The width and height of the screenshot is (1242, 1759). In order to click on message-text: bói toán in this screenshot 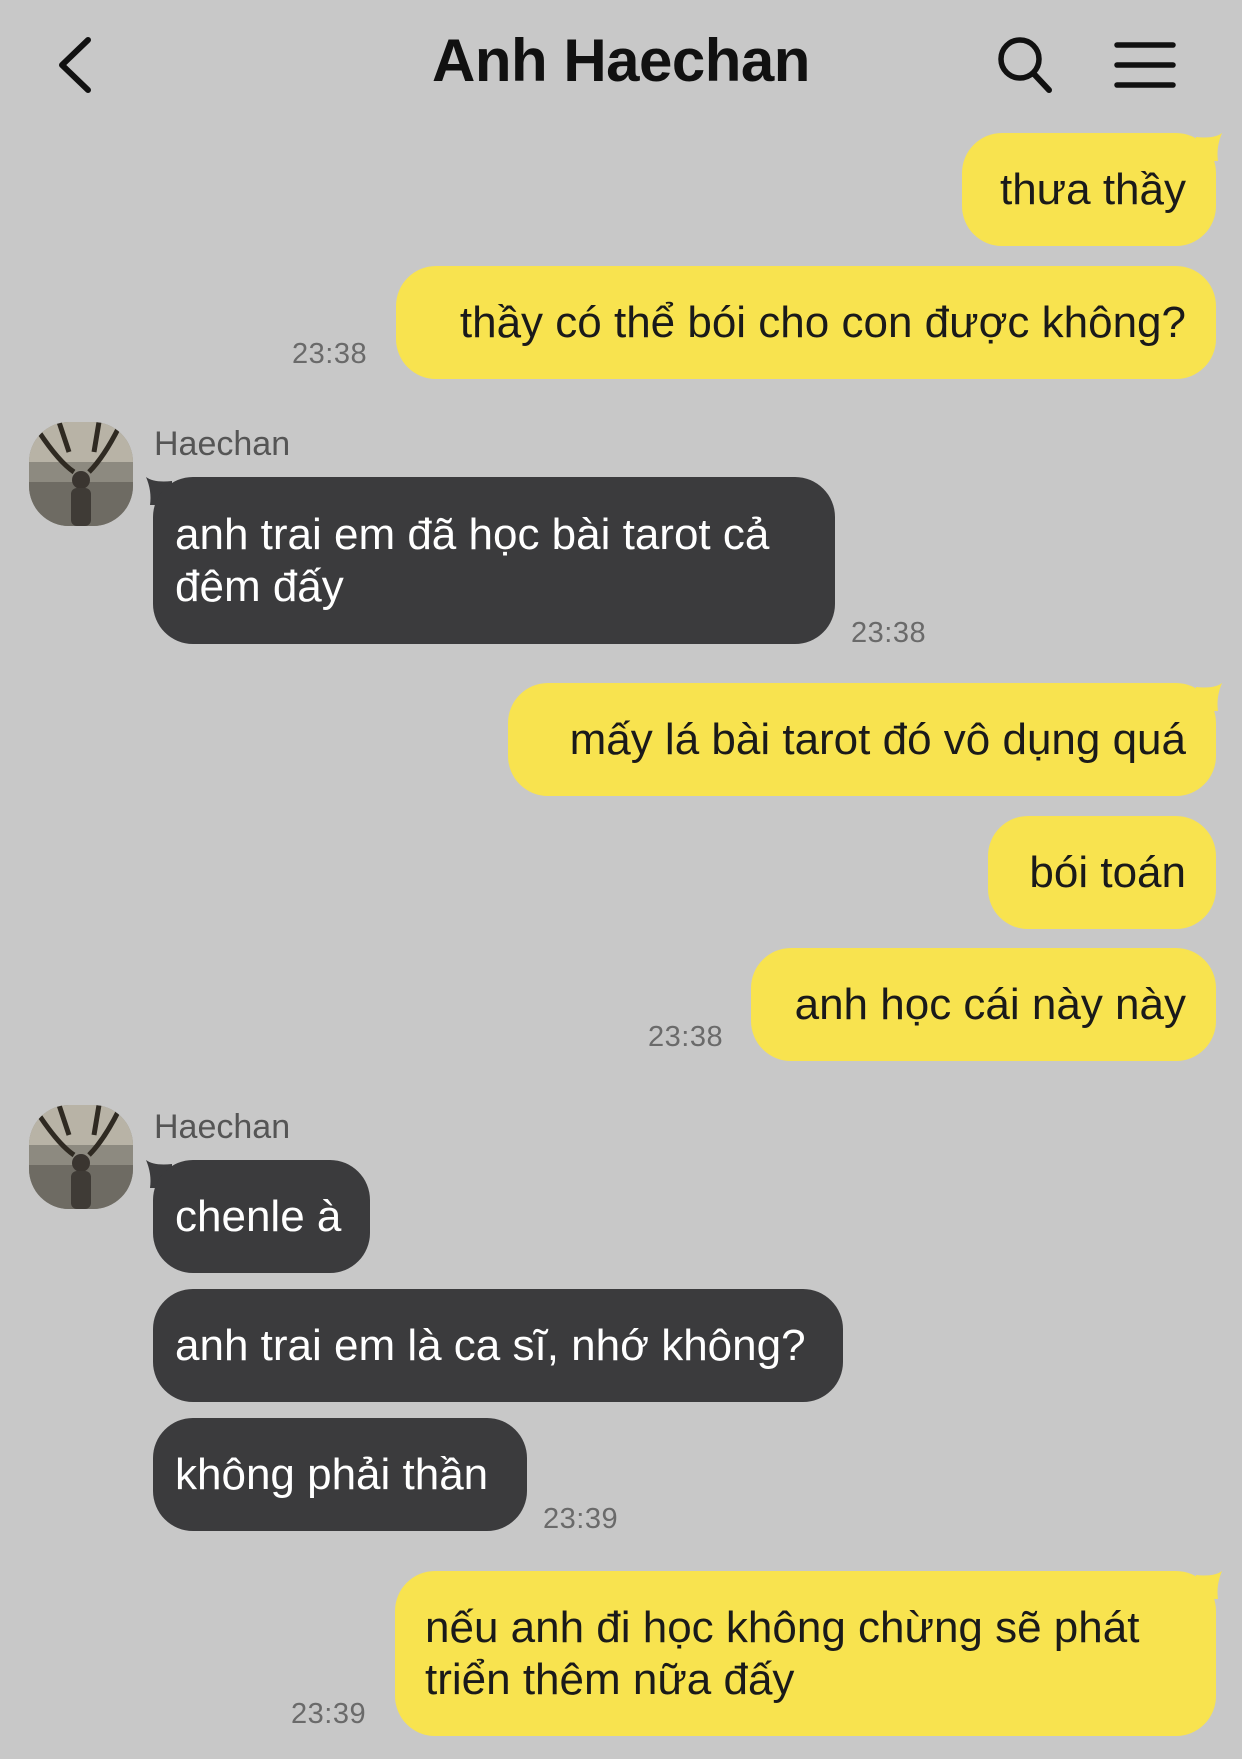, I will do `click(1107, 872)`.